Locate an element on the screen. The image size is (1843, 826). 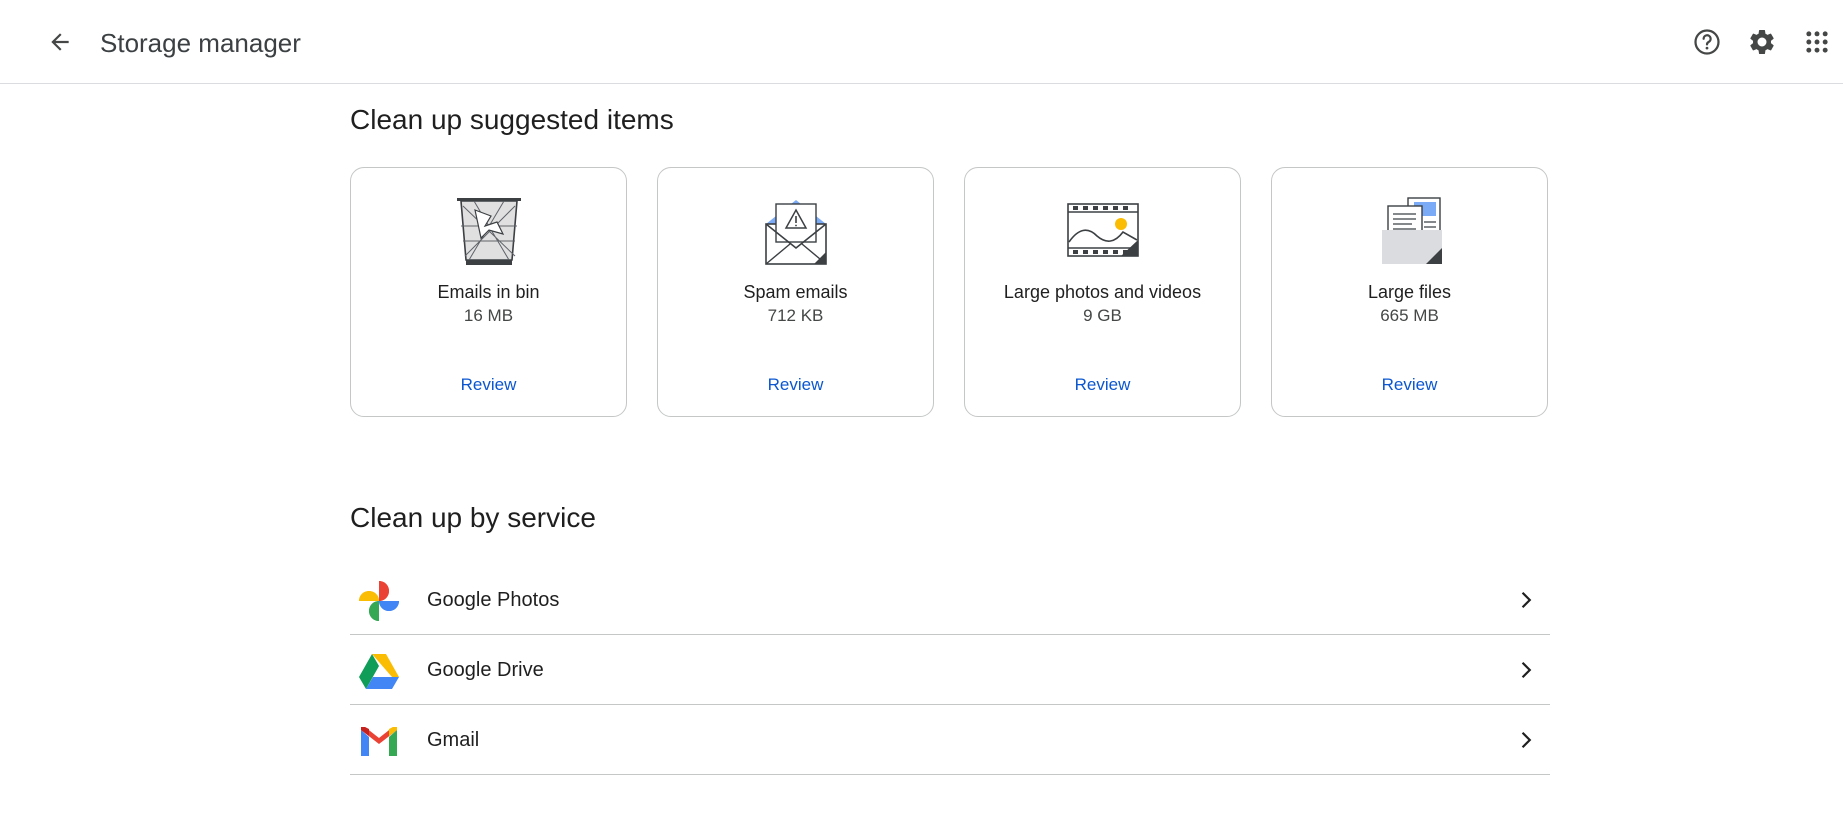
gmail-logo is located at coordinates (379, 741).